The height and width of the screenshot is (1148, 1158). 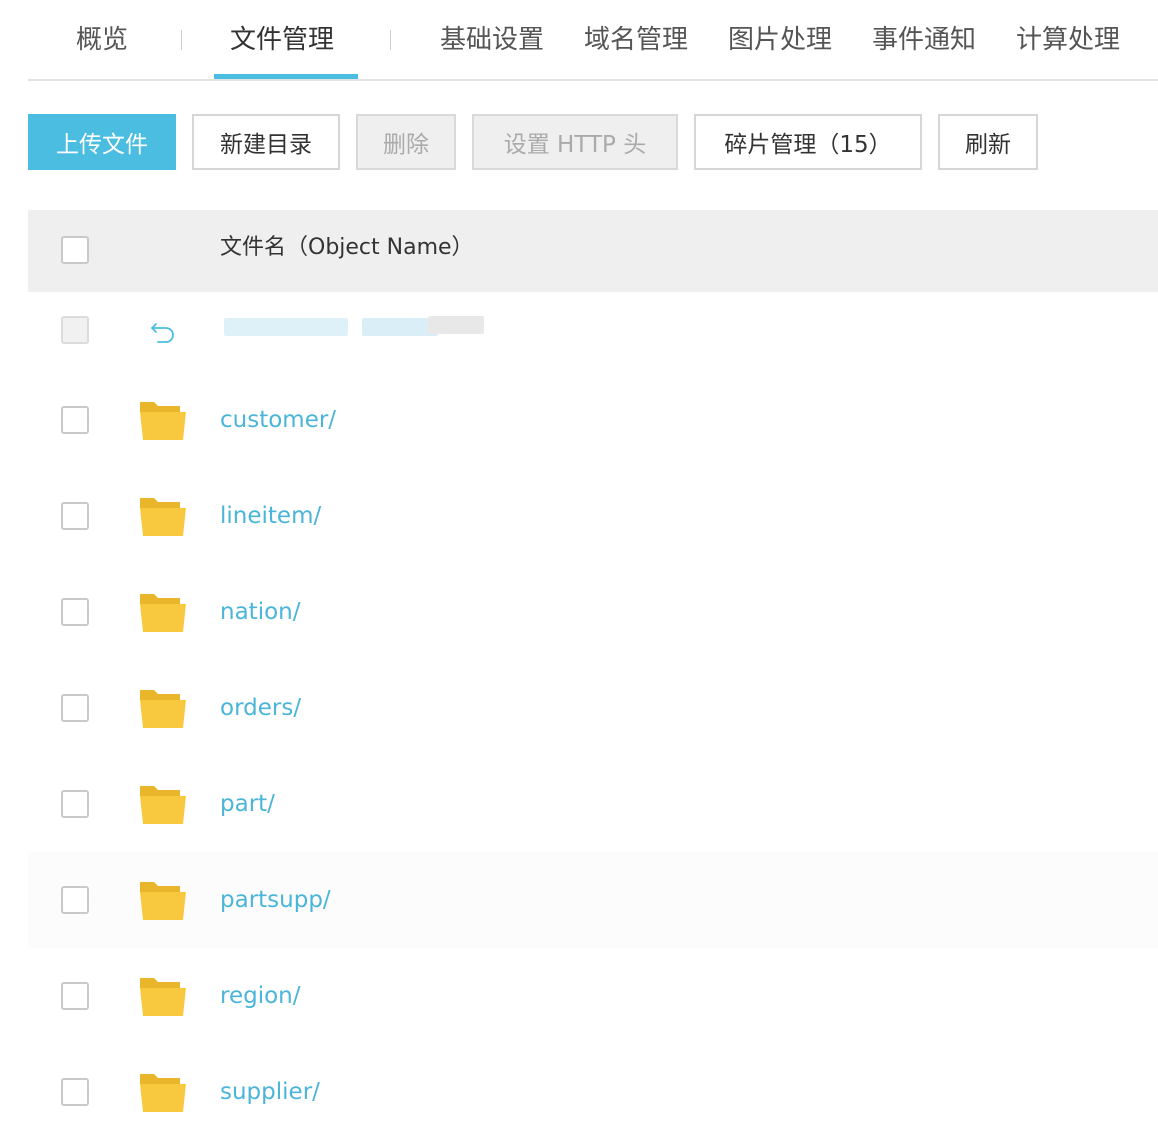 What do you see at coordinates (347, 247) in the screenshot?
I see `column-header-object-name: 文件名（Object Name）` at bounding box center [347, 247].